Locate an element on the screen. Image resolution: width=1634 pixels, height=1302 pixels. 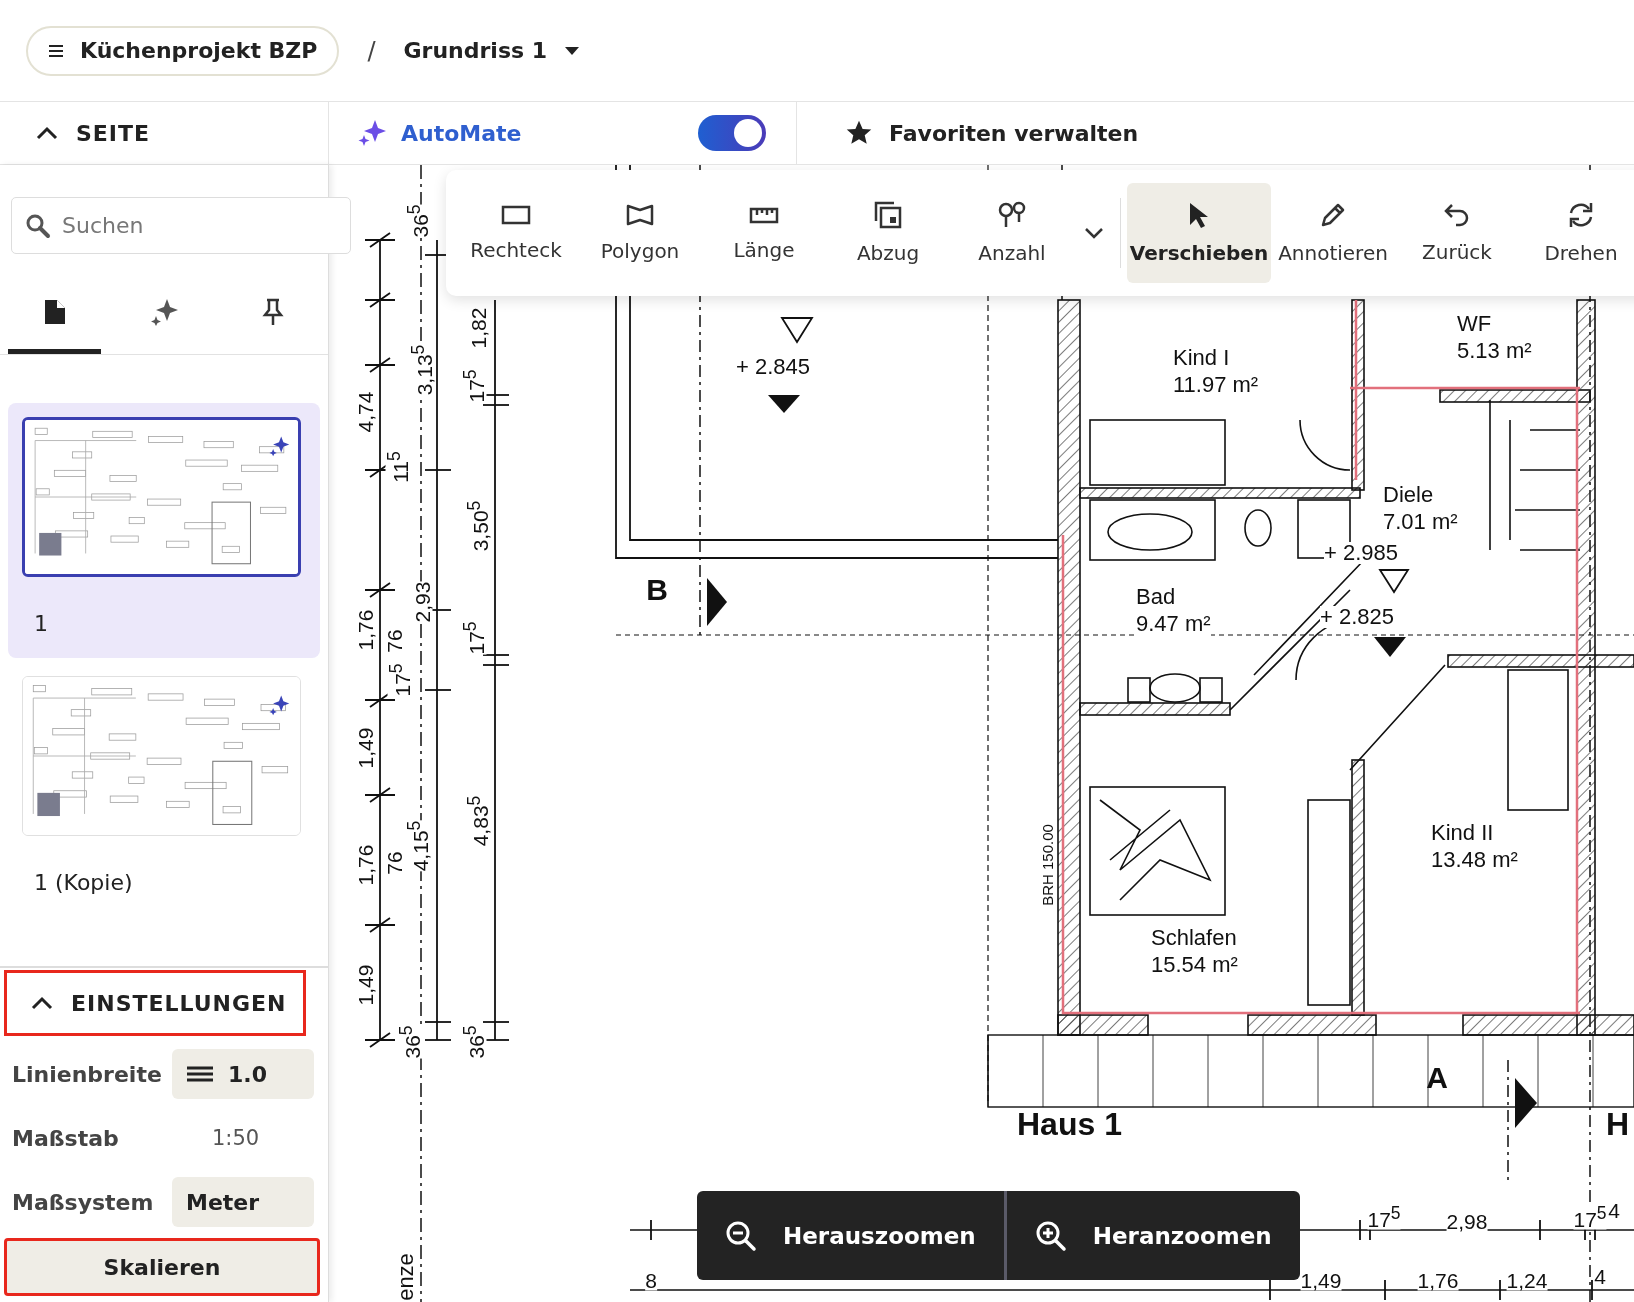
setting-label: Maßstab is located at coordinates (65, 1138).